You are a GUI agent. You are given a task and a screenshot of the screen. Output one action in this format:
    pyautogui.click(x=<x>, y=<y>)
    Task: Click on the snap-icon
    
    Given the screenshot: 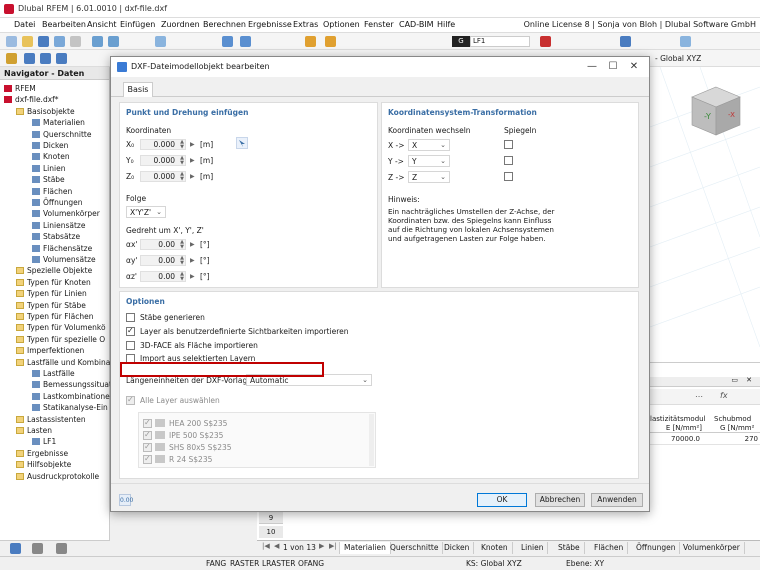 What is the action you would take?
    pyautogui.click(x=11, y=58)
    